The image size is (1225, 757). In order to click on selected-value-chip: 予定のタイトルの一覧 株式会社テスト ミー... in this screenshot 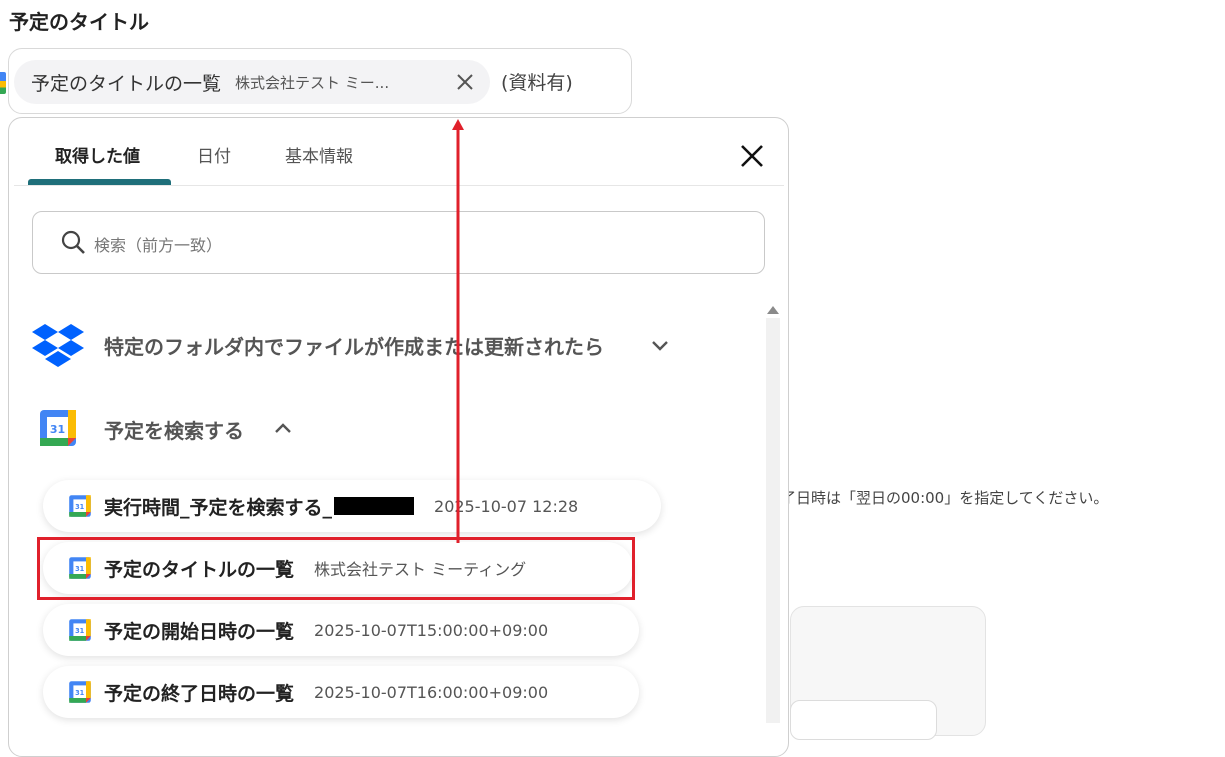, I will do `click(252, 82)`.